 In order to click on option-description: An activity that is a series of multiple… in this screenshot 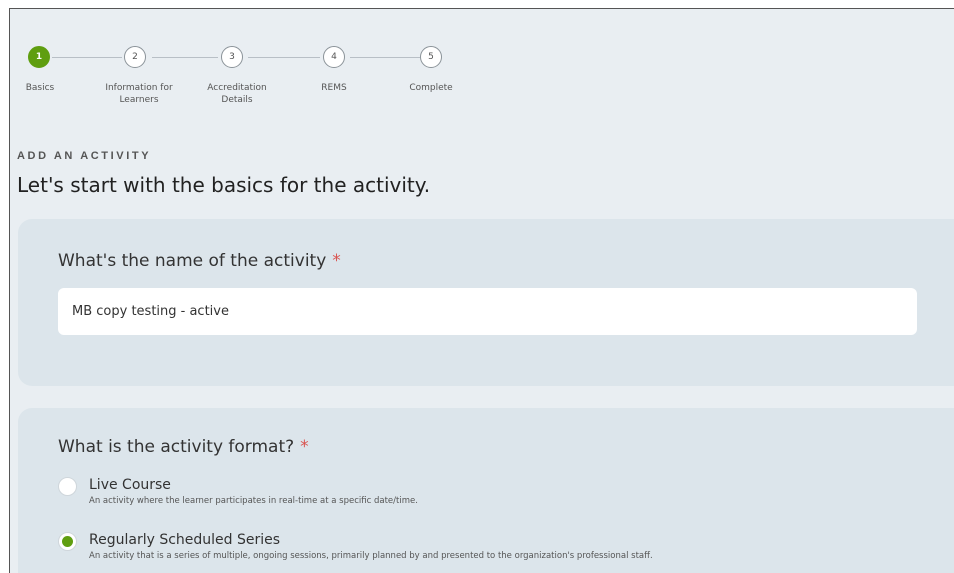, I will do `click(371, 556)`.